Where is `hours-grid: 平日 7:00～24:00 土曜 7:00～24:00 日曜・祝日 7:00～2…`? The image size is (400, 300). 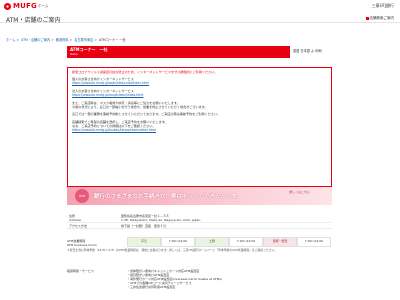
hours-grid: 平日 7:00～24:00 土曜 7:00～24:00 日曜・祝日 7:00～2… is located at coordinates (229, 242).